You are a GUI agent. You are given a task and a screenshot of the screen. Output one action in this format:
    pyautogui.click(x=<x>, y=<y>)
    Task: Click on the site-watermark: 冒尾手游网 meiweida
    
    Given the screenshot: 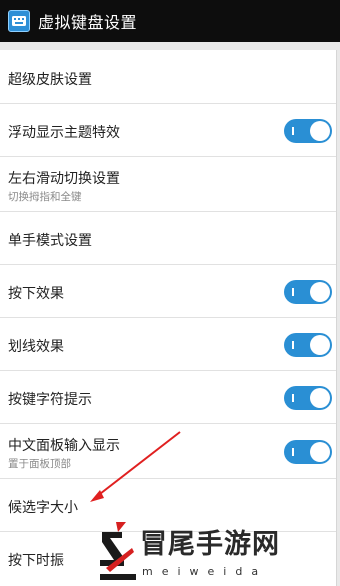 What is the action you would take?
    pyautogui.click(x=218, y=552)
    